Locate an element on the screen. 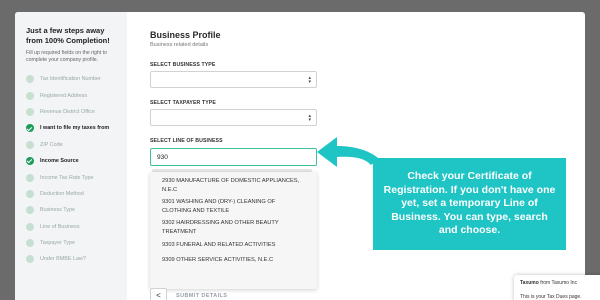 Image resolution: width=600 pixels, height=300 pixels. taxpayer-type-label: SELECT TAXPAYER TYPE is located at coordinates (183, 103).